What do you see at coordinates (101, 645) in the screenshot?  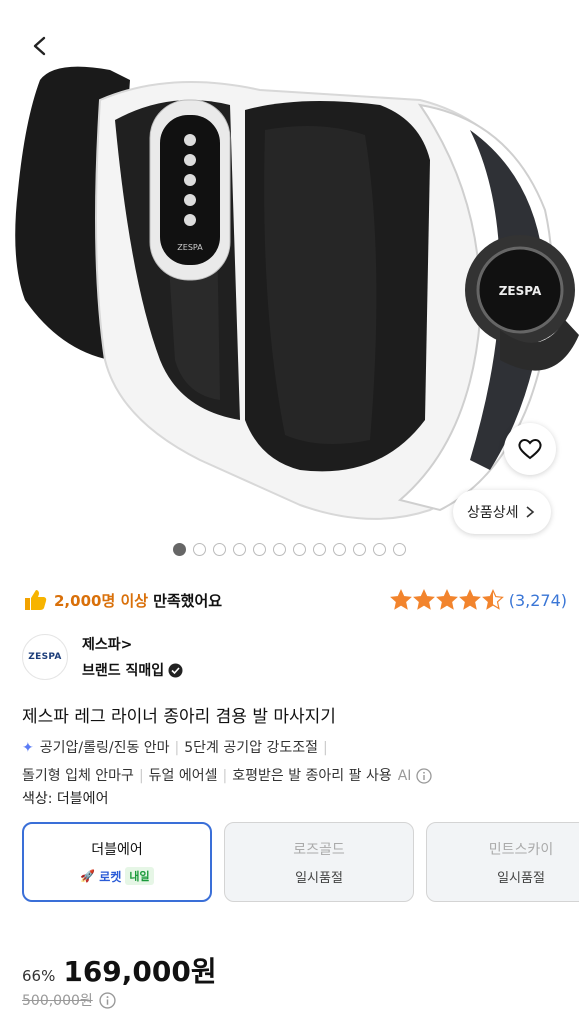 I see `brand-name: 제스파` at bounding box center [101, 645].